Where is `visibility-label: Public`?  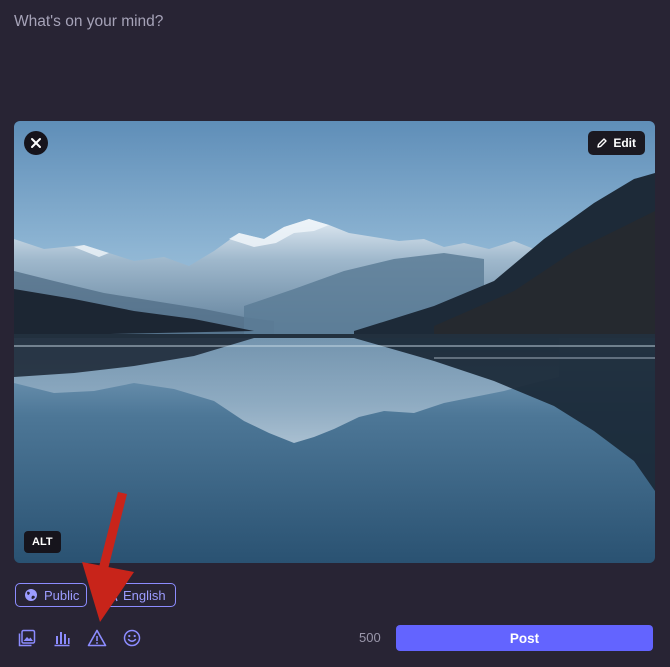
visibility-label: Public is located at coordinates (62, 595).